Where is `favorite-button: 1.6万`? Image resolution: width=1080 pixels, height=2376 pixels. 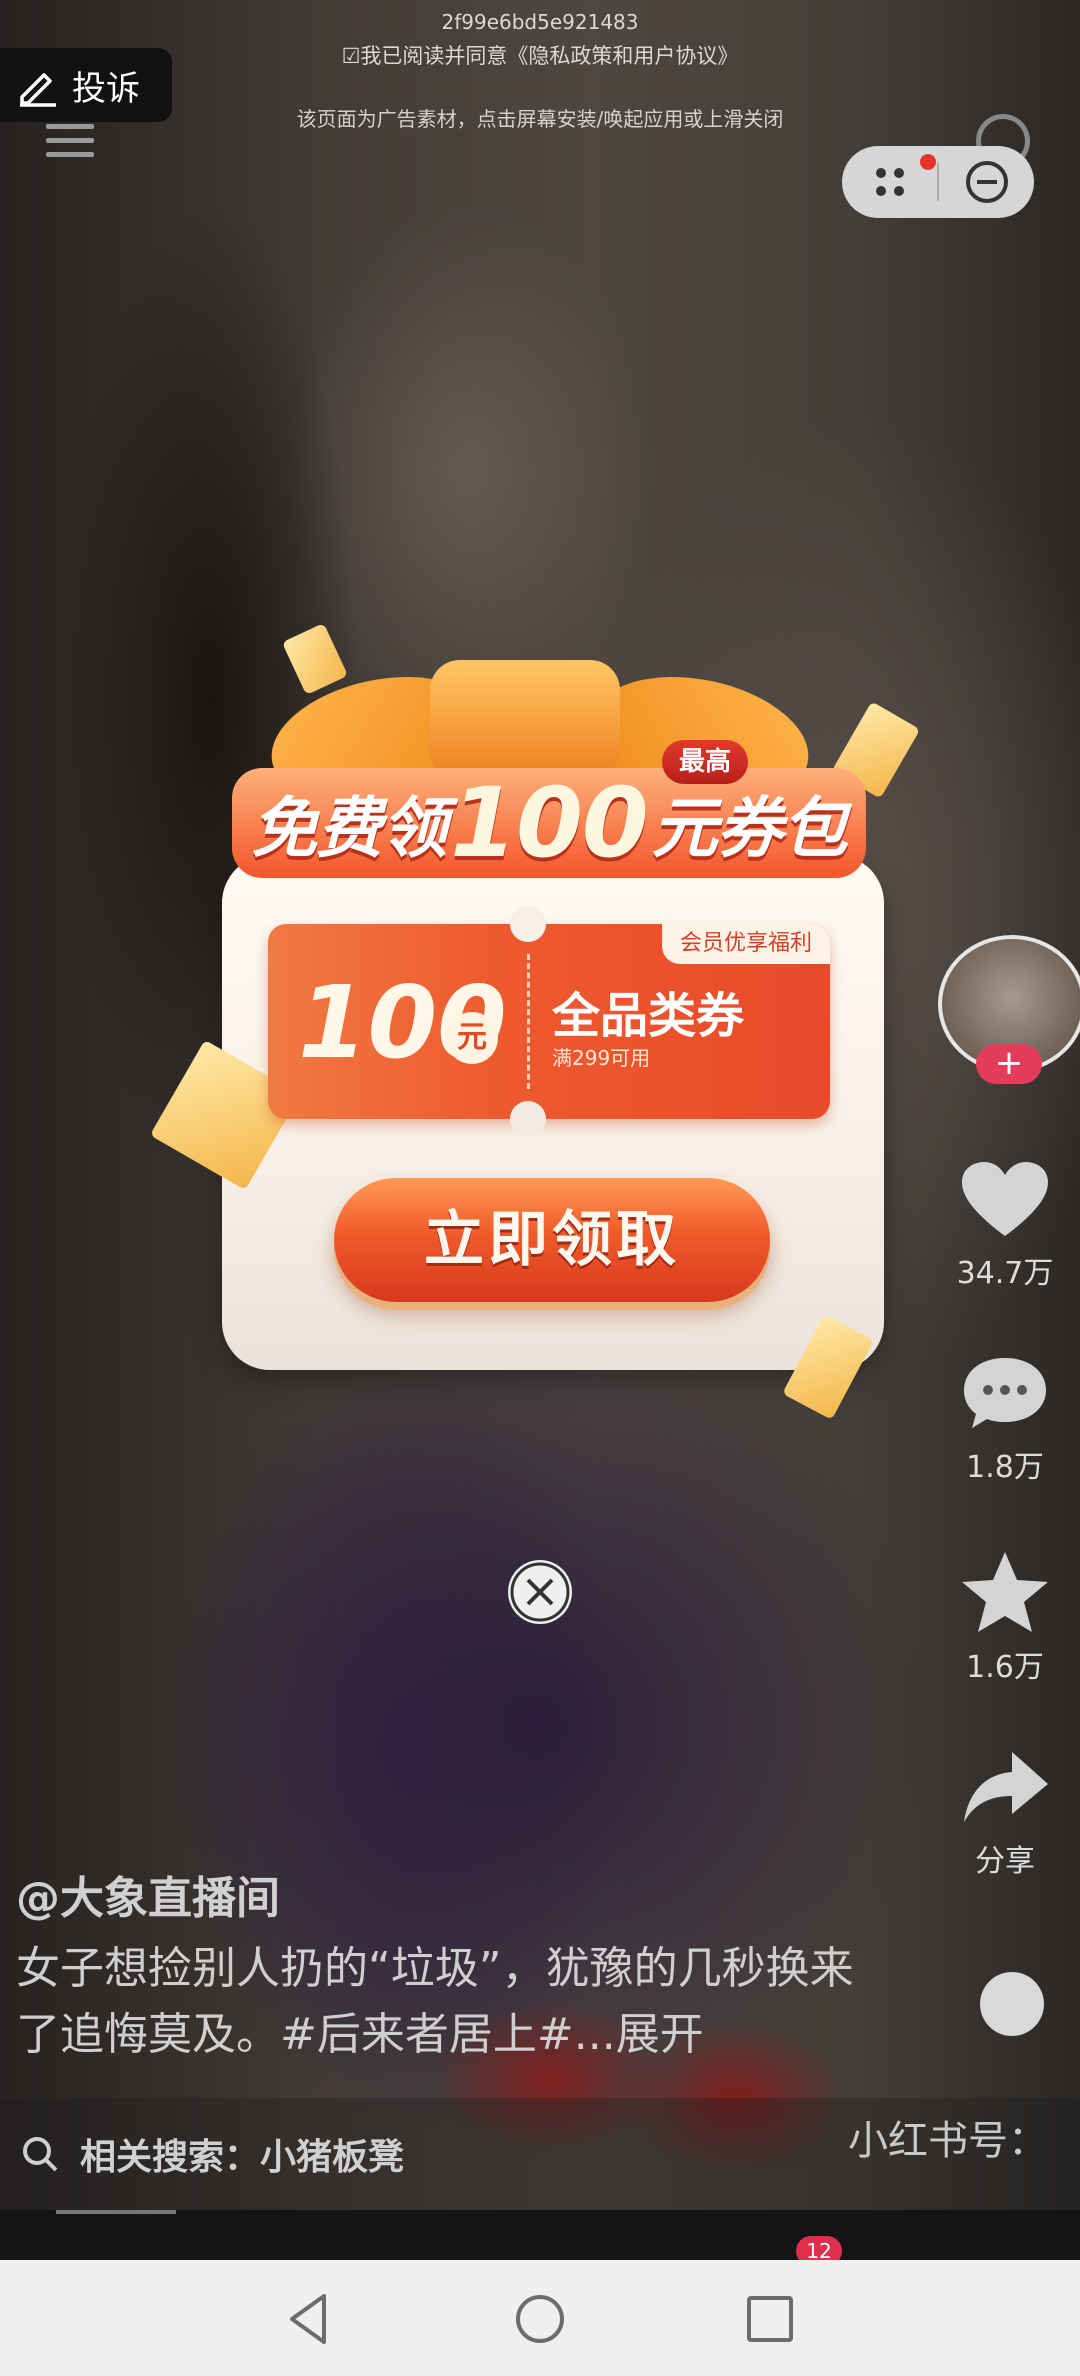 favorite-button: 1.6万 is located at coordinates (1005, 1618).